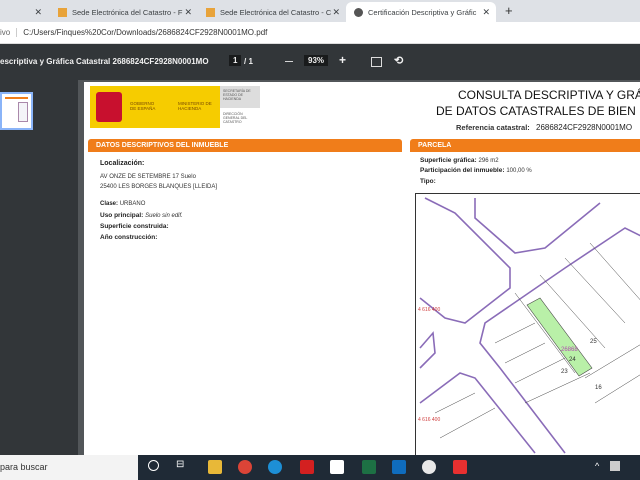 This screenshot has height=480, width=640. I want to click on tray-chevron-icon: ^, so click(597, 466).